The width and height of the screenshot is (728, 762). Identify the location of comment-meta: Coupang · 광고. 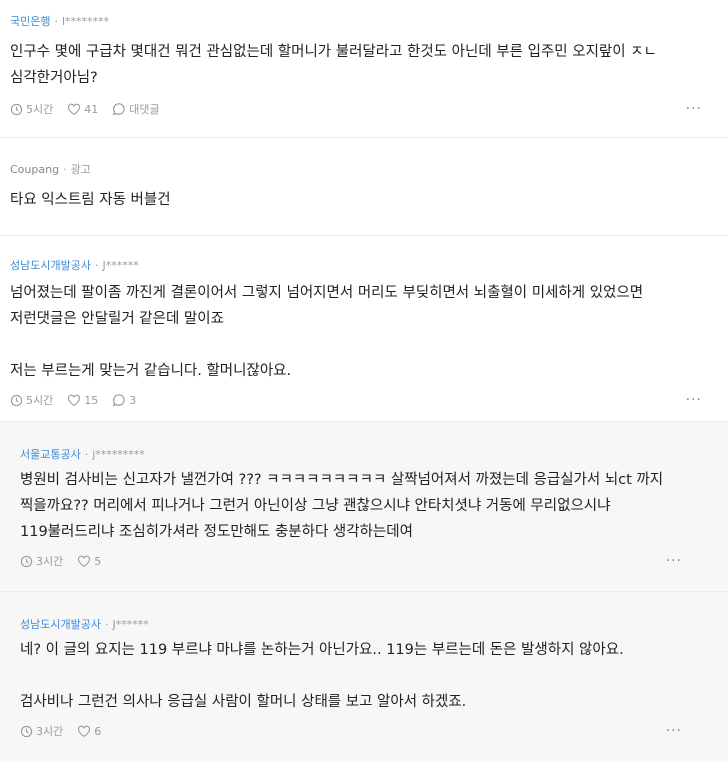
(359, 170).